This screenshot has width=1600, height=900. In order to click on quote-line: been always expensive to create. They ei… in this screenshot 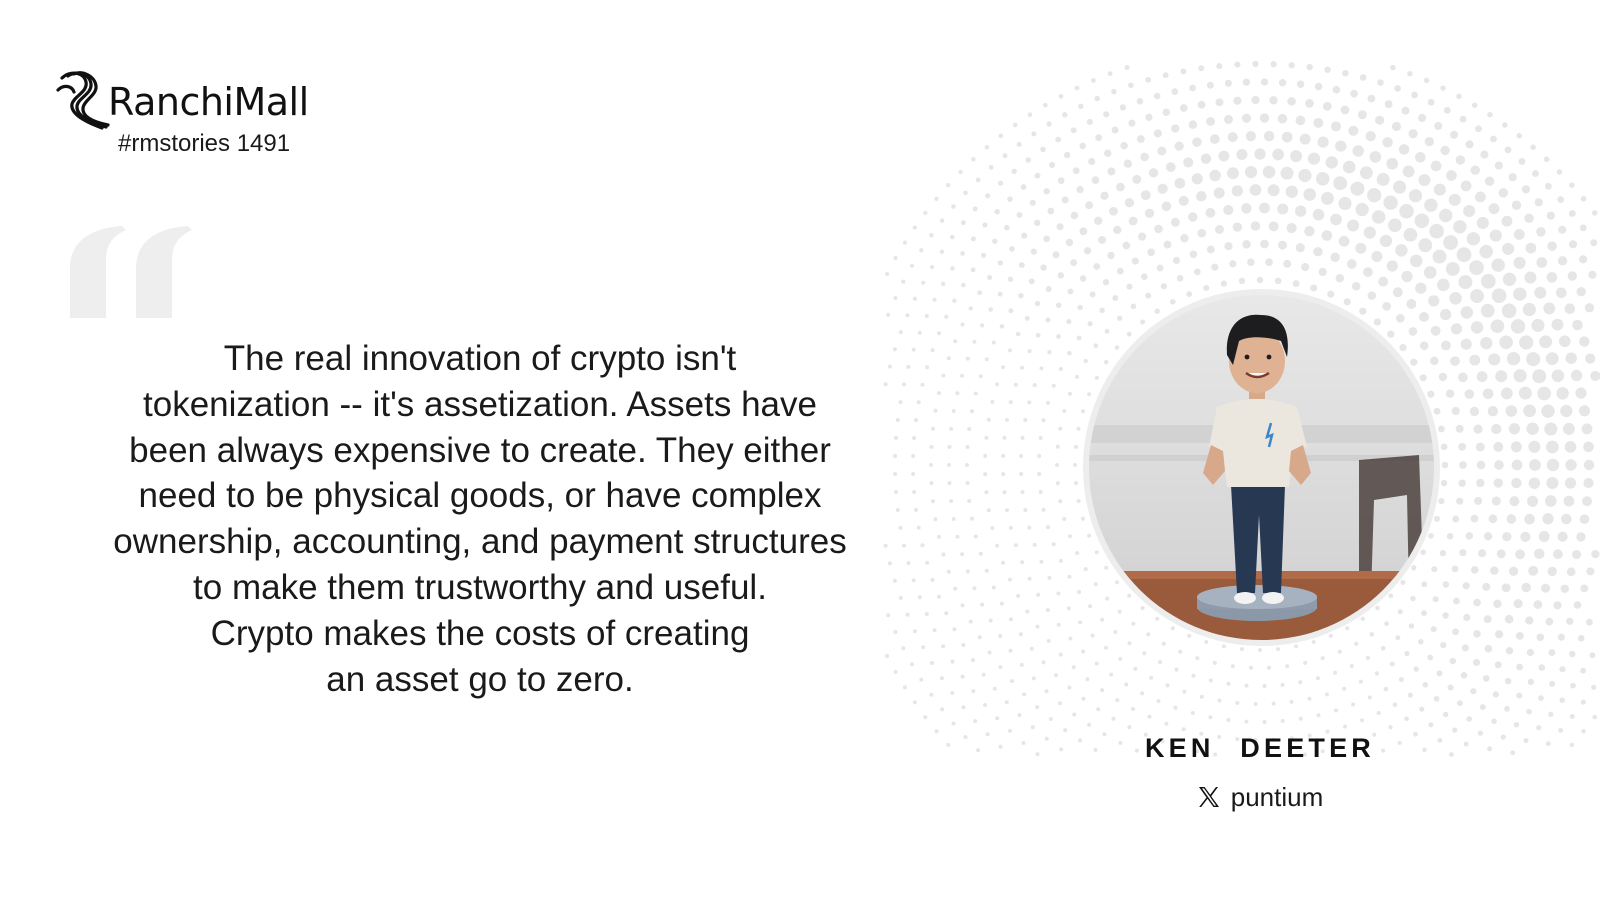, I will do `click(480, 450)`.